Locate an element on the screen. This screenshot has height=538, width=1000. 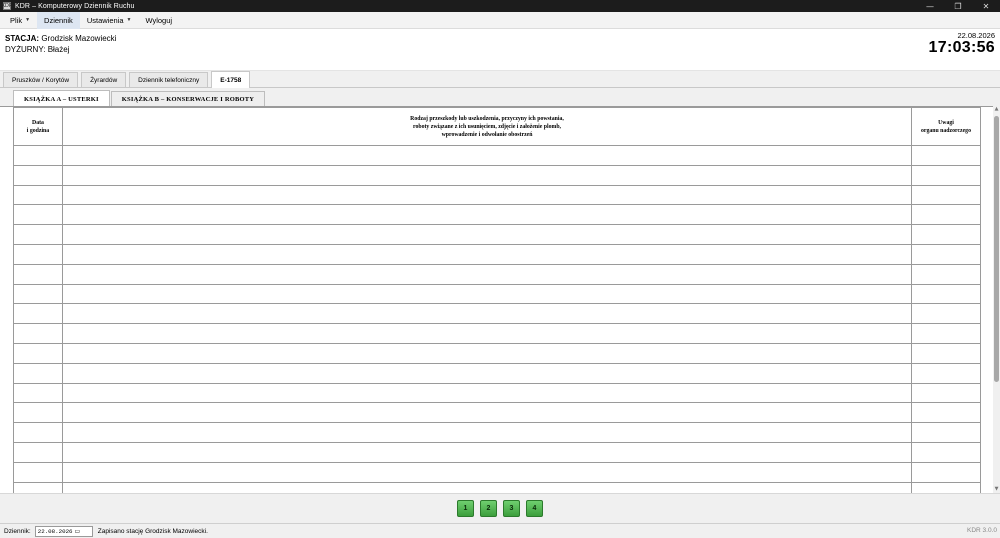
menu-bar: Plik ▼ Dziennik Ustawienia ▼ Wyloguj is located at coordinates (500, 20).